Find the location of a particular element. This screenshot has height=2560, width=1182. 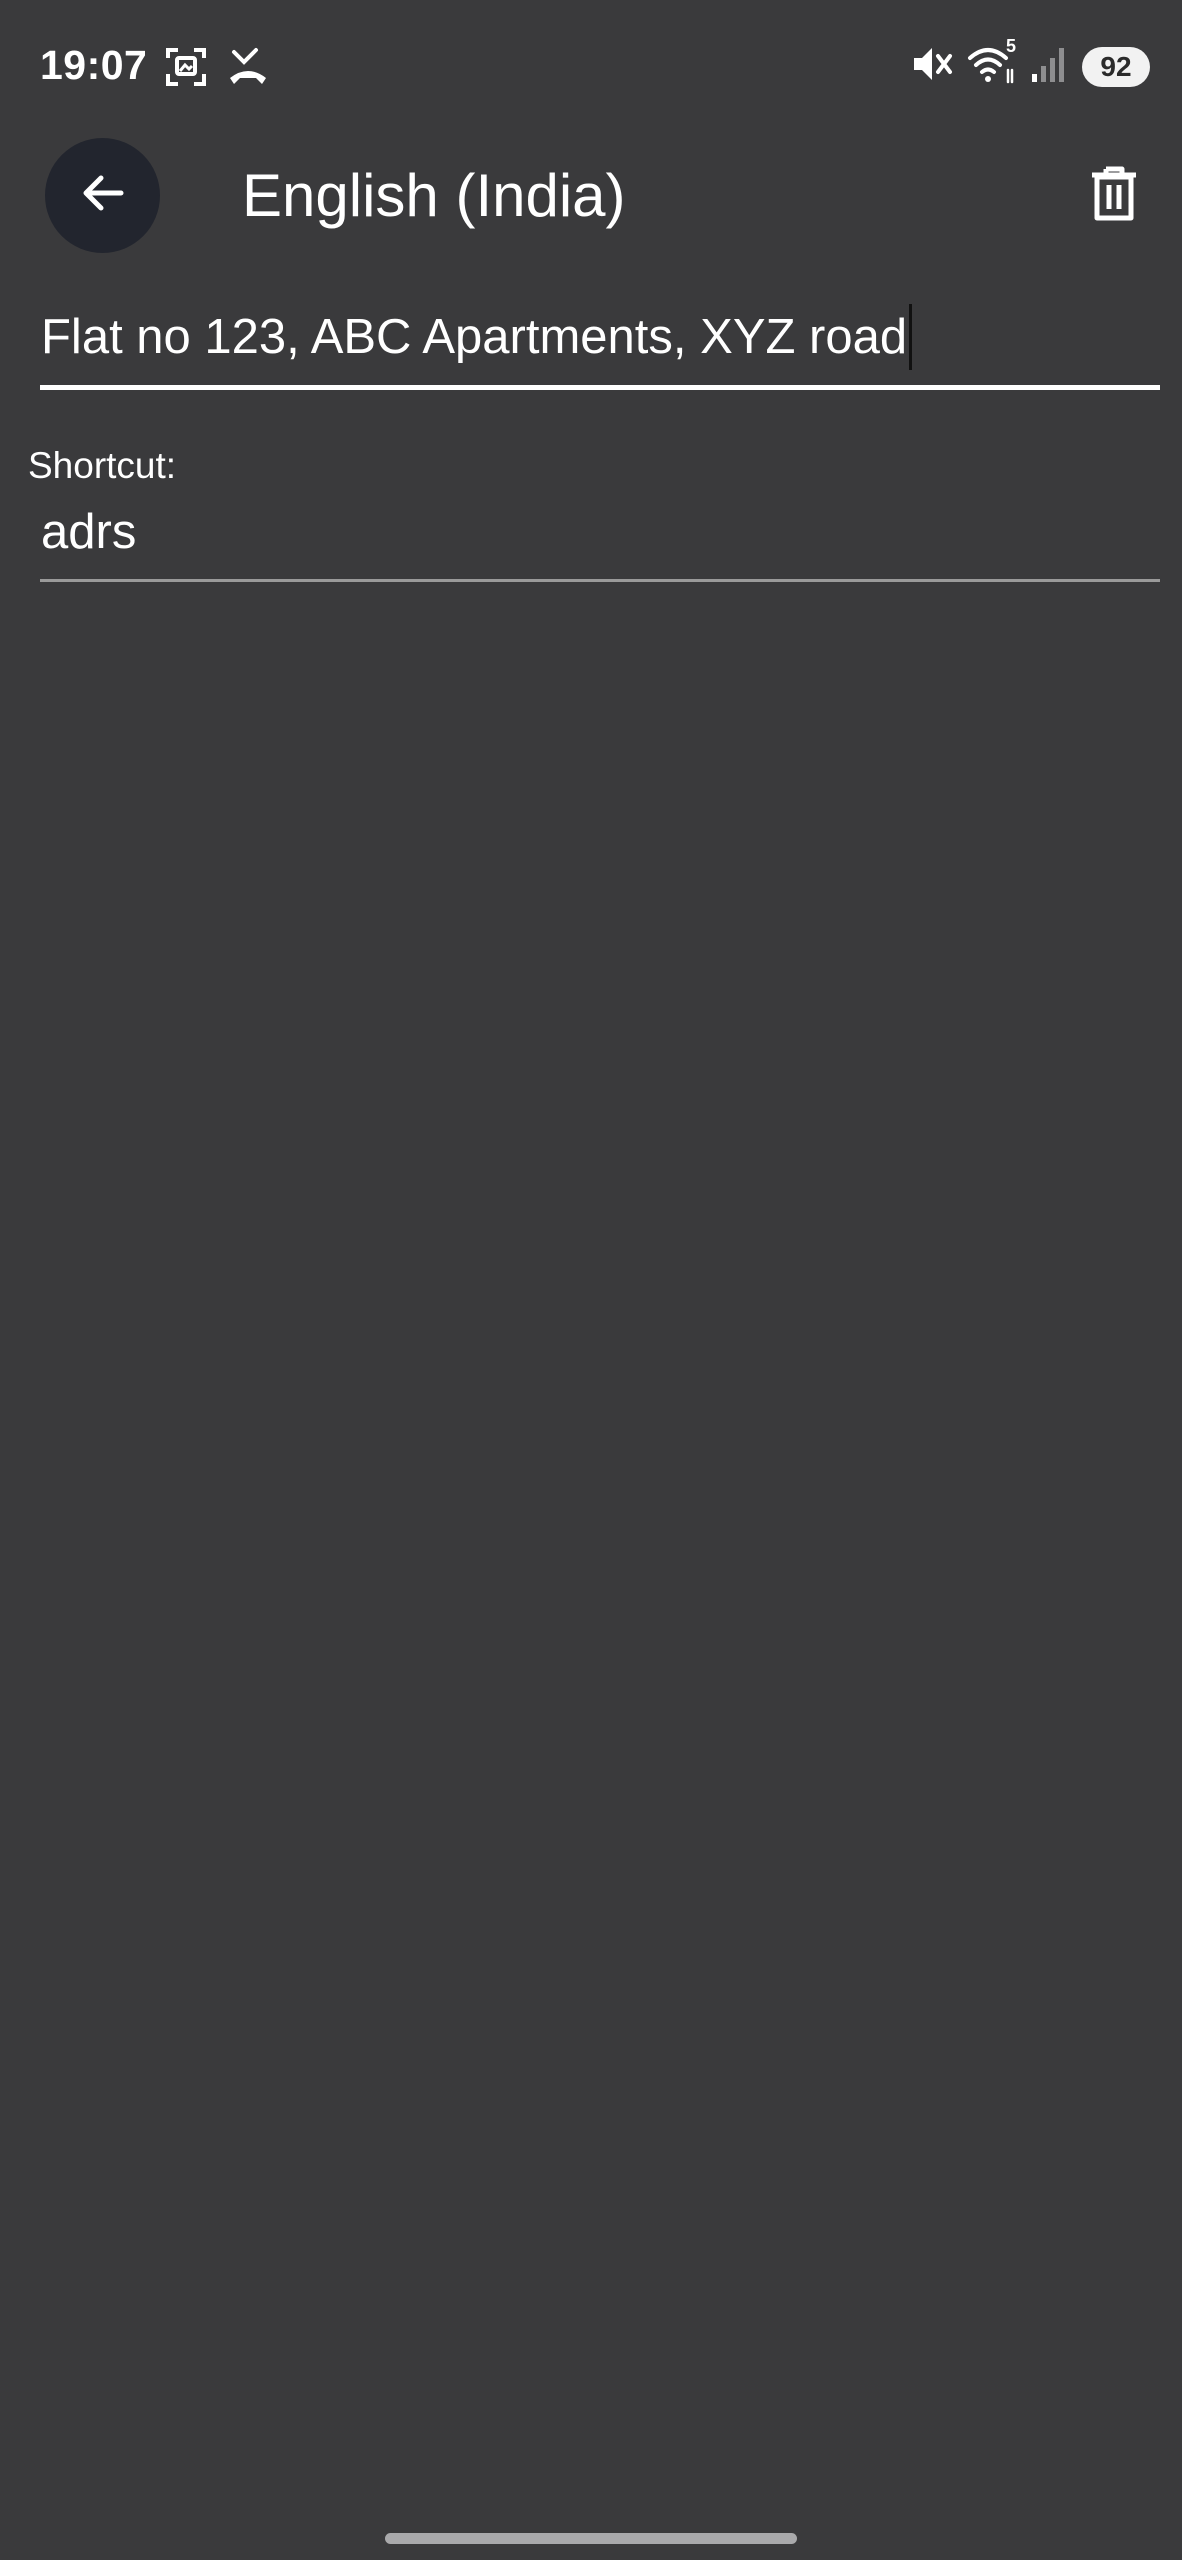

shortcut-input-value: adrs is located at coordinates (89, 532).